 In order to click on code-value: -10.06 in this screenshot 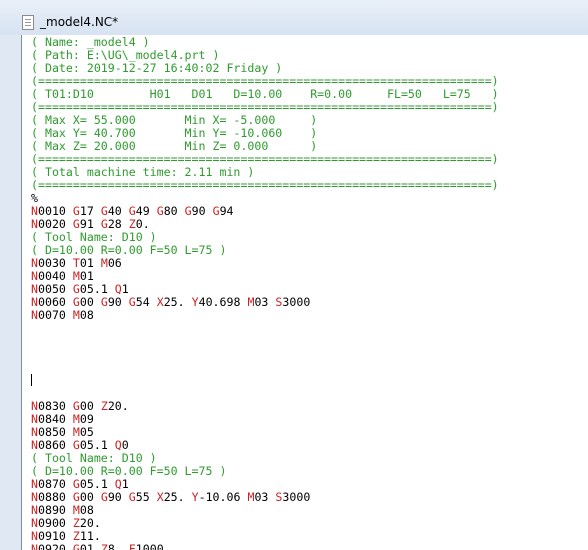, I will do `click(223, 497)`.